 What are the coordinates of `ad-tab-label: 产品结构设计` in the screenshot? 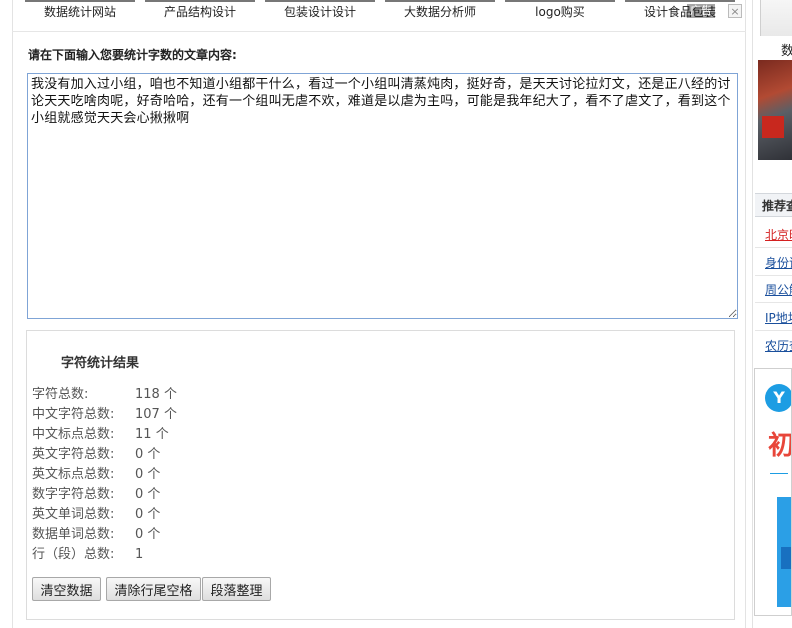 It's located at (200, 11).